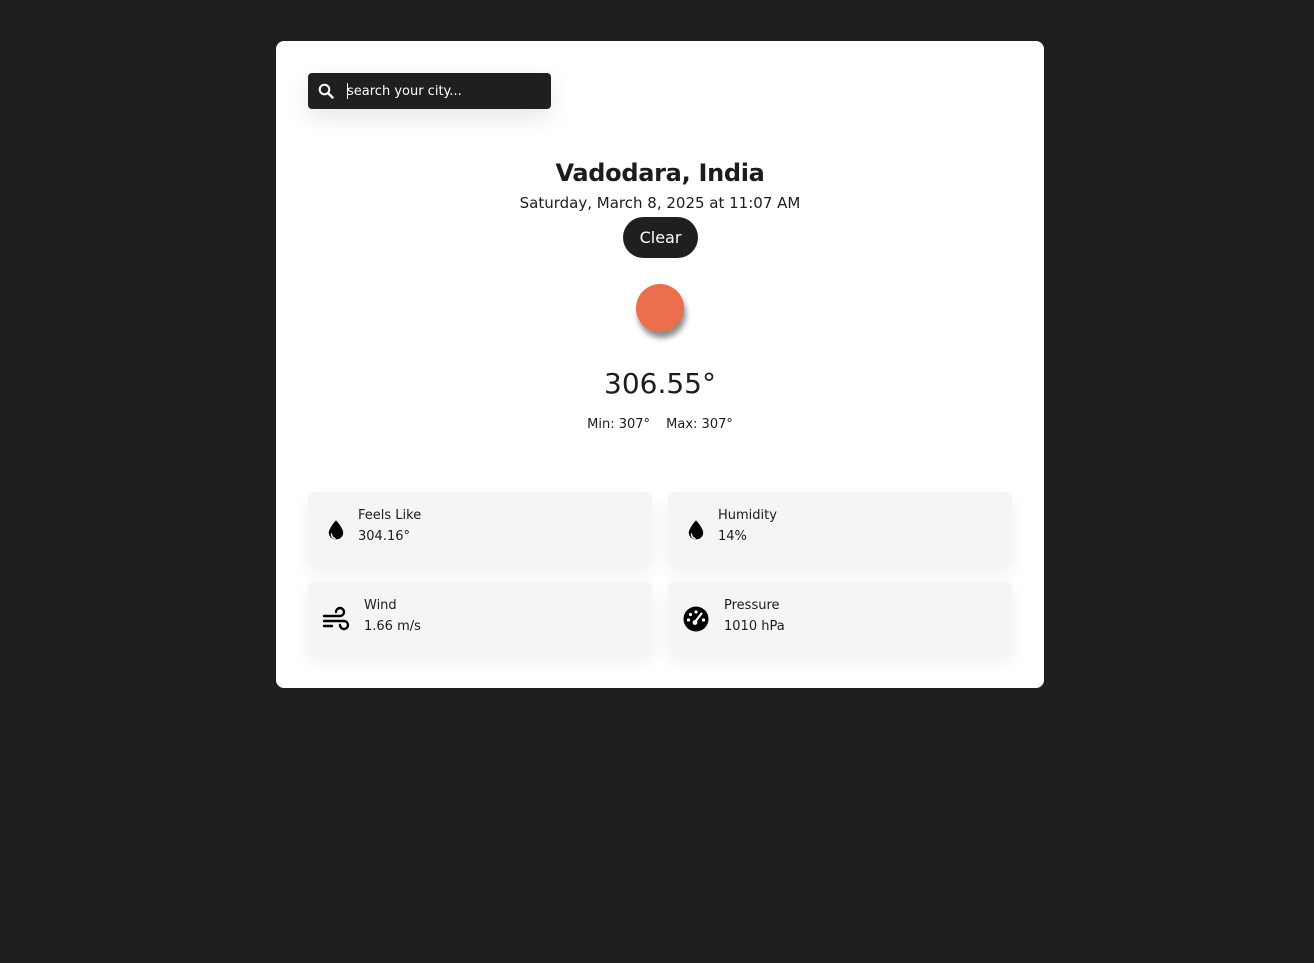 Image resolution: width=1314 pixels, height=963 pixels. I want to click on pressure-label: Pressure, so click(752, 605).